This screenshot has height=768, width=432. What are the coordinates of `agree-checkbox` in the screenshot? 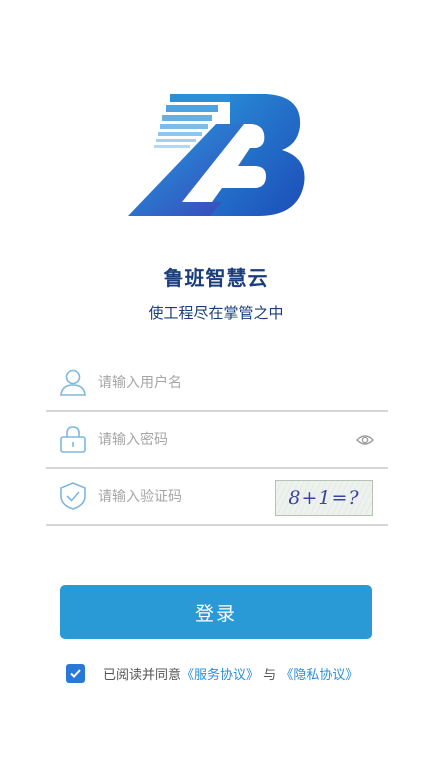 It's located at (75, 673).